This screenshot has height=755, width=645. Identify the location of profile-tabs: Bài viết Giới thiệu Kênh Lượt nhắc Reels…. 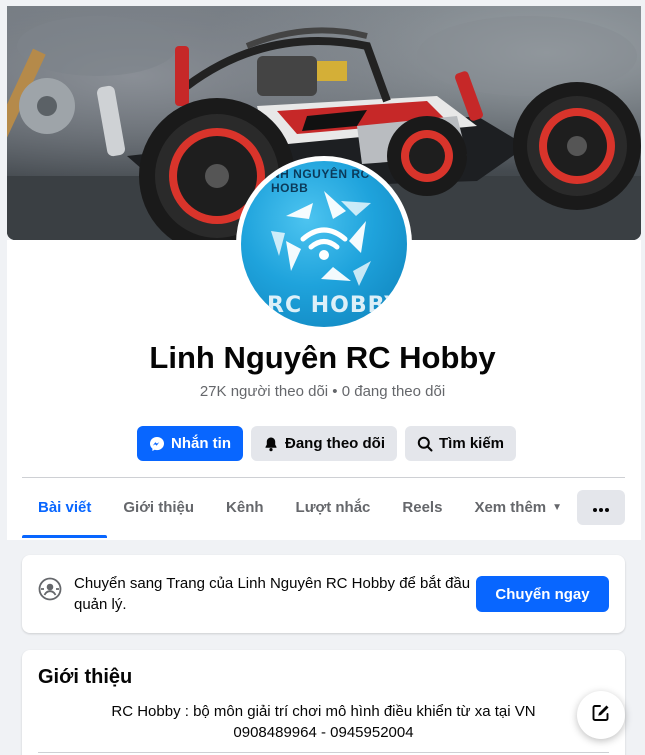
(300, 508).